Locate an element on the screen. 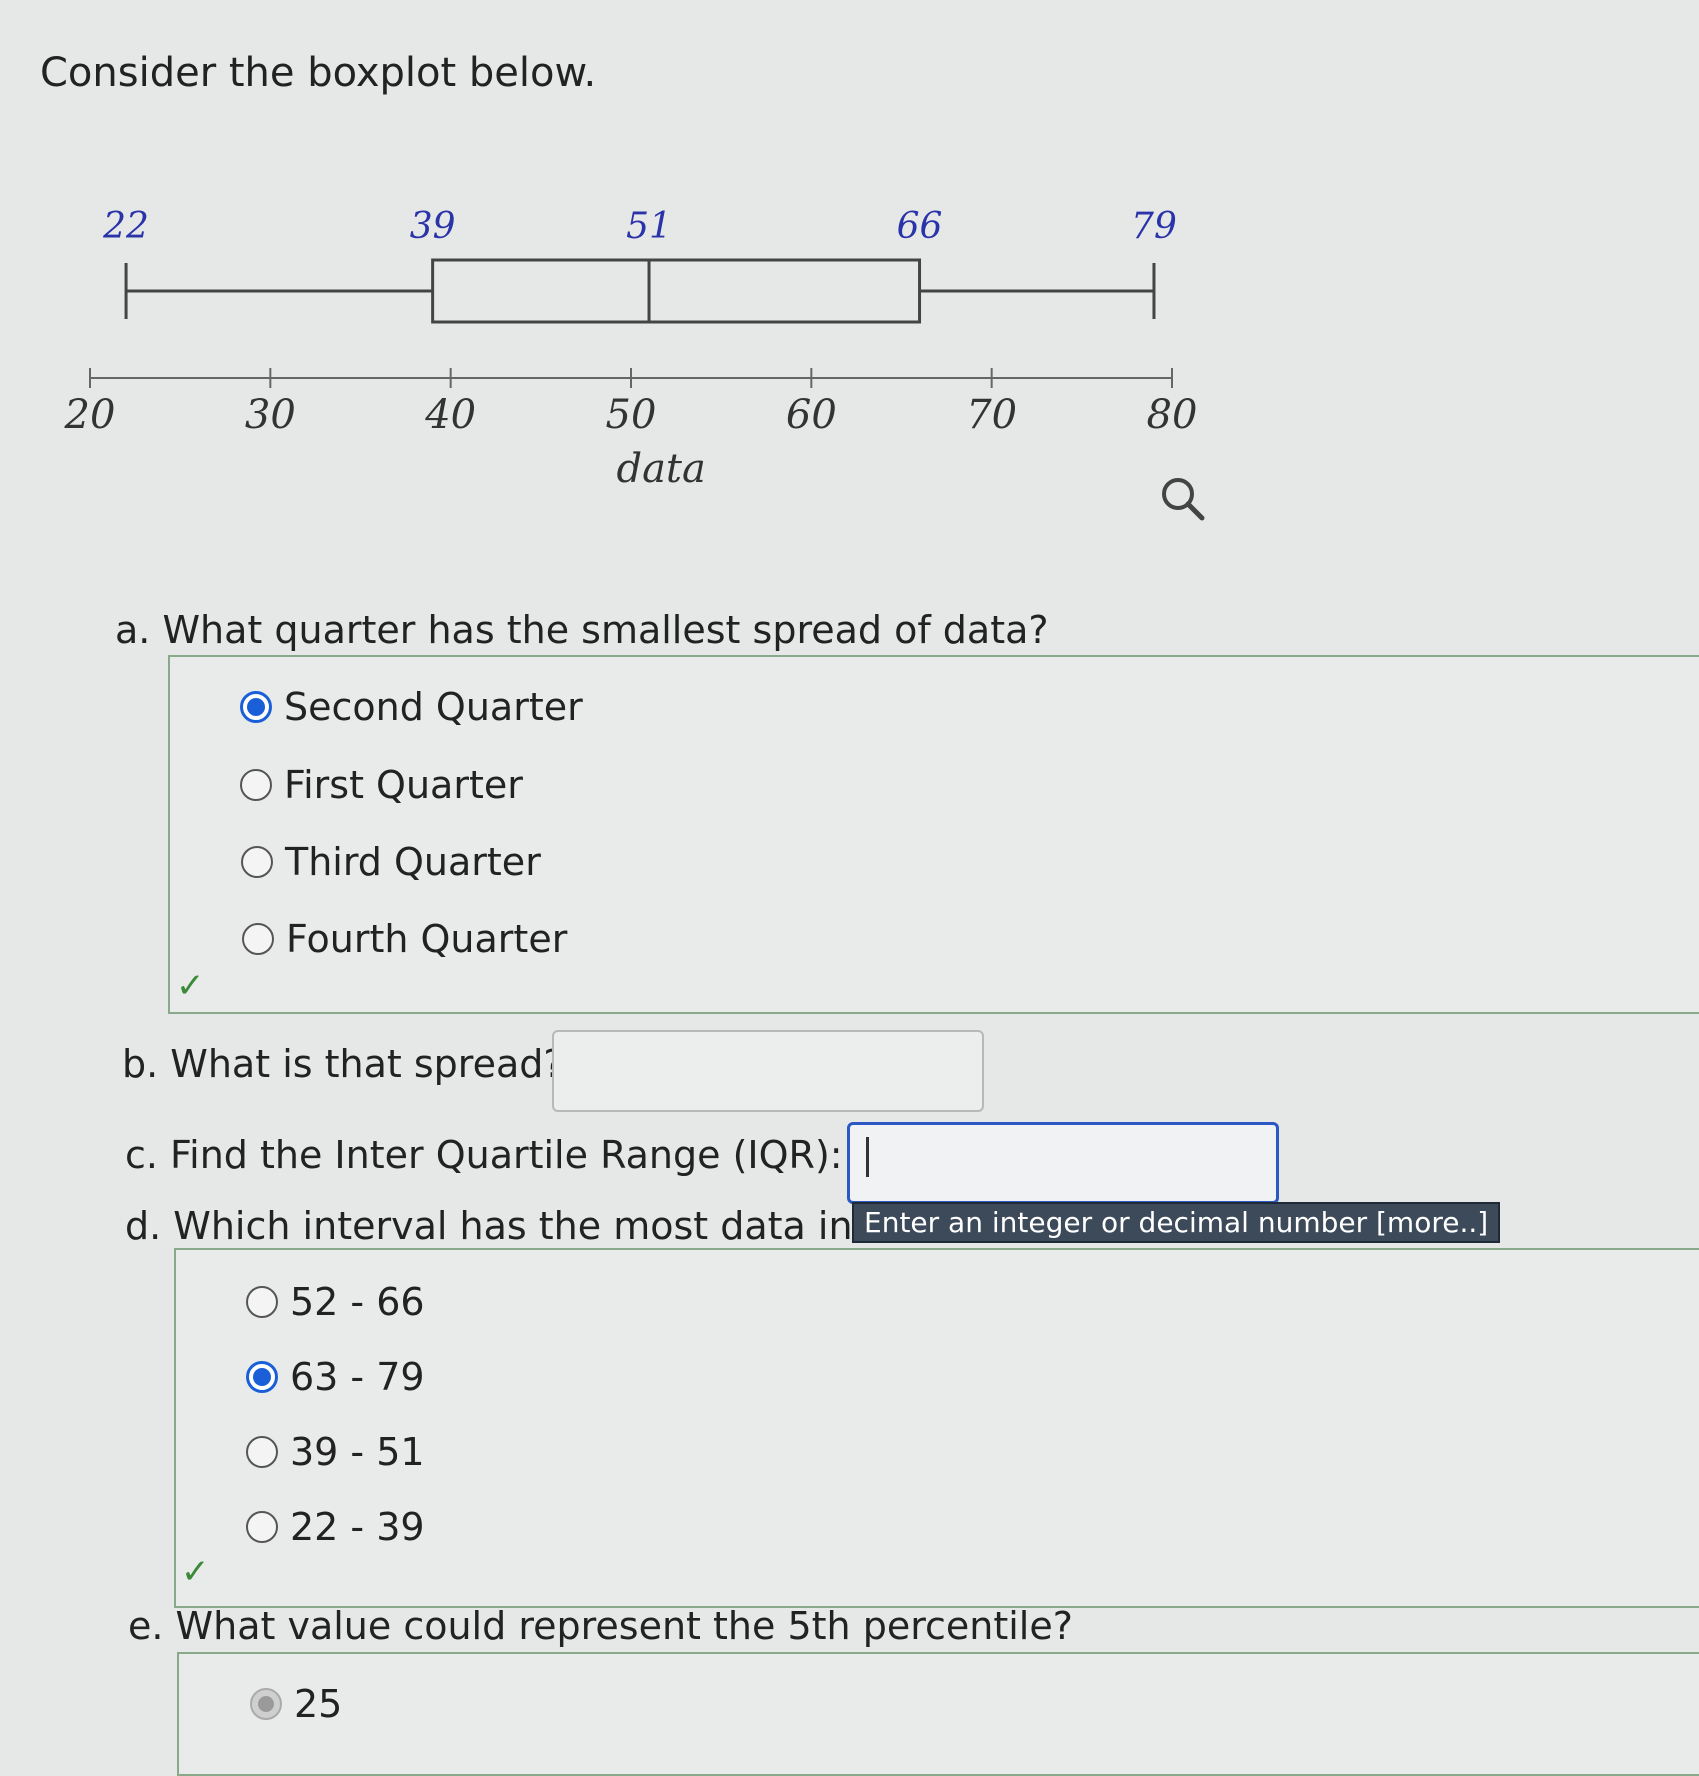 The width and height of the screenshot is (1699, 1776). option-label: 25 is located at coordinates (318, 1704).